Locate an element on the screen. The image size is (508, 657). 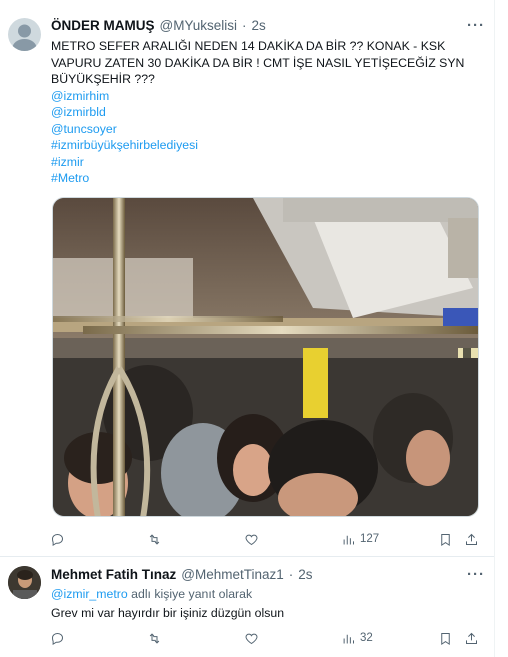
timeline-border is located at coordinates (494, 328).